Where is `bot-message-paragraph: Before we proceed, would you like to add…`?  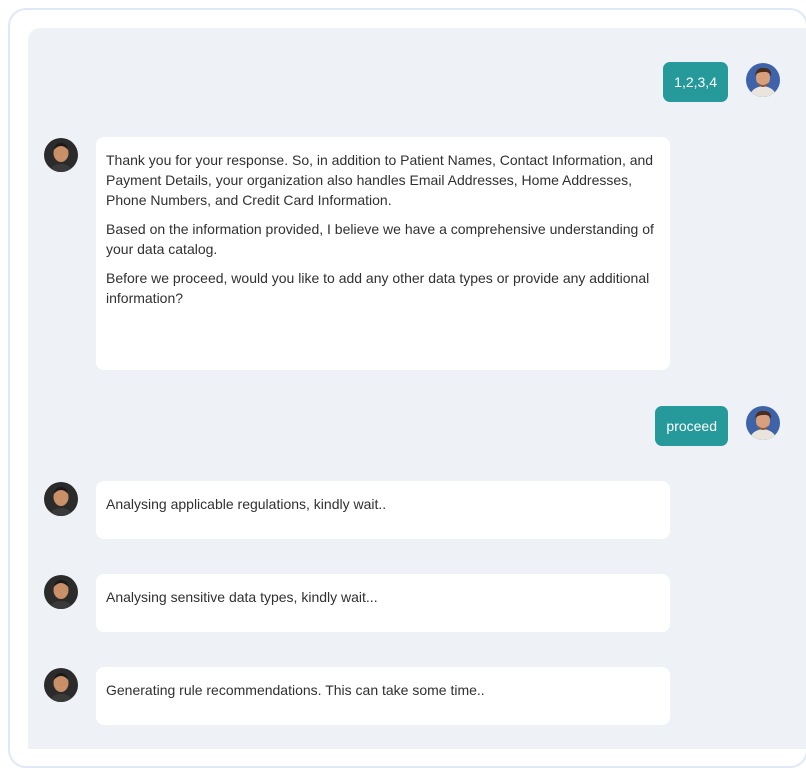
bot-message-paragraph: Before we proceed, would you like to add… is located at coordinates (378, 288).